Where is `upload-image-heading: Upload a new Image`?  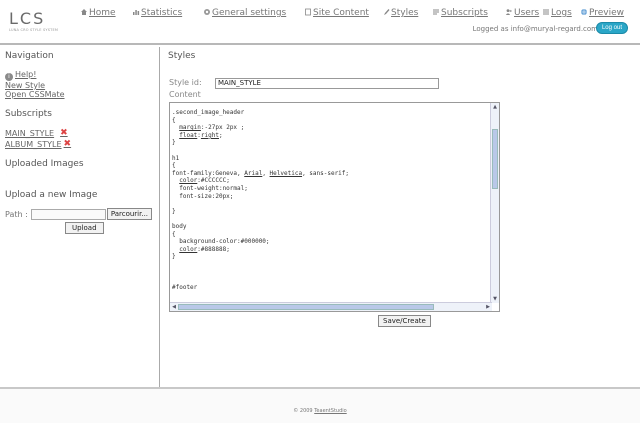
upload-image-heading: Upload a new Image is located at coordinates (51, 195).